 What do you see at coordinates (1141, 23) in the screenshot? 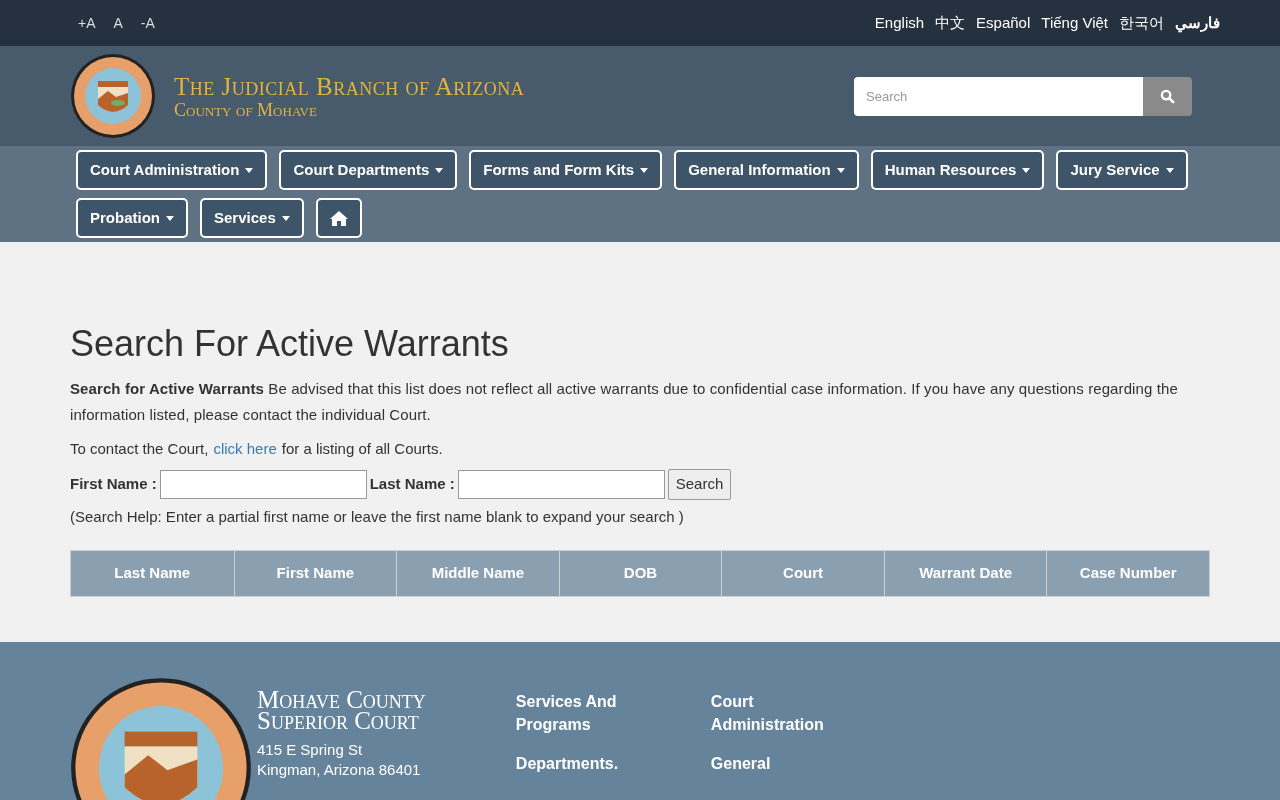
I see `language-link: 한국어` at bounding box center [1141, 23].